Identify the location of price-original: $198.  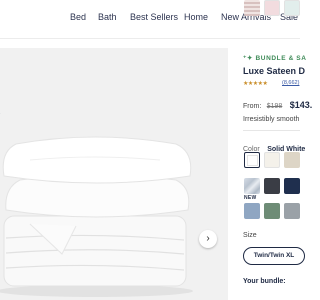
(274, 106).